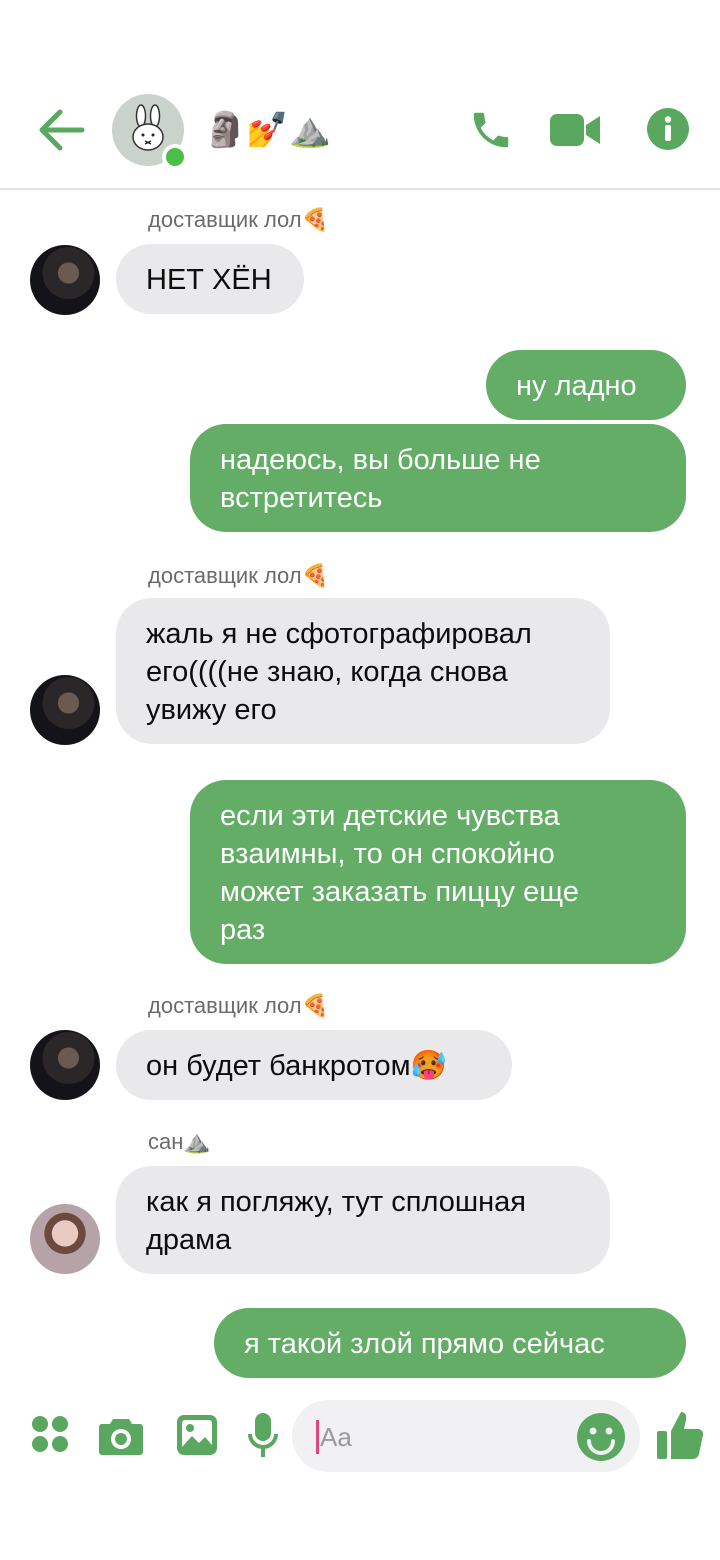 The width and height of the screenshot is (720, 1560). I want to click on message-bubble-outgoing: я такой злой прямо сейчас, so click(450, 1343).